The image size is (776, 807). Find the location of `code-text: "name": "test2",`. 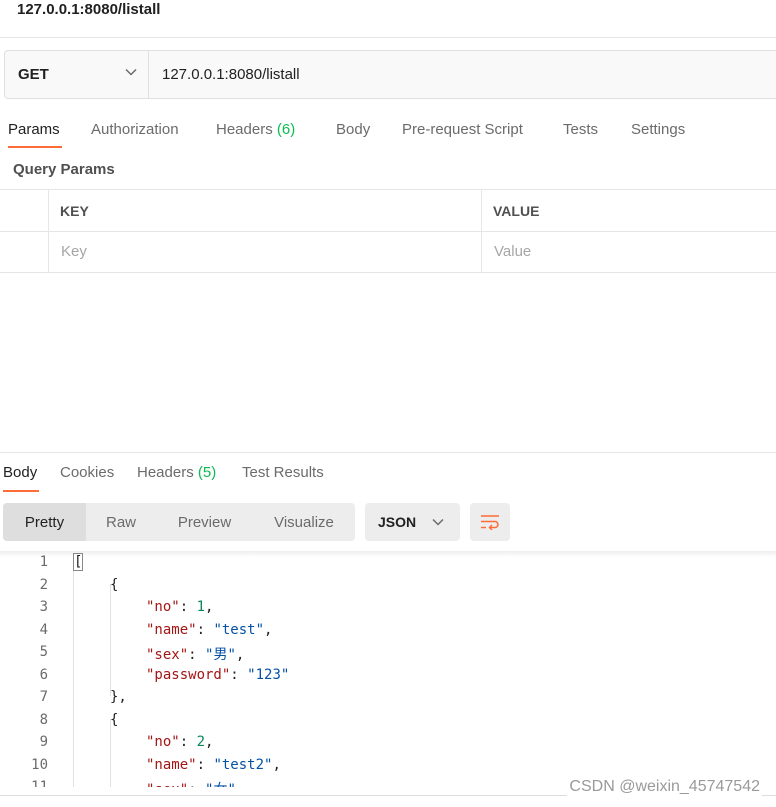

code-text: "name": "test2", is located at coordinates (213, 764).